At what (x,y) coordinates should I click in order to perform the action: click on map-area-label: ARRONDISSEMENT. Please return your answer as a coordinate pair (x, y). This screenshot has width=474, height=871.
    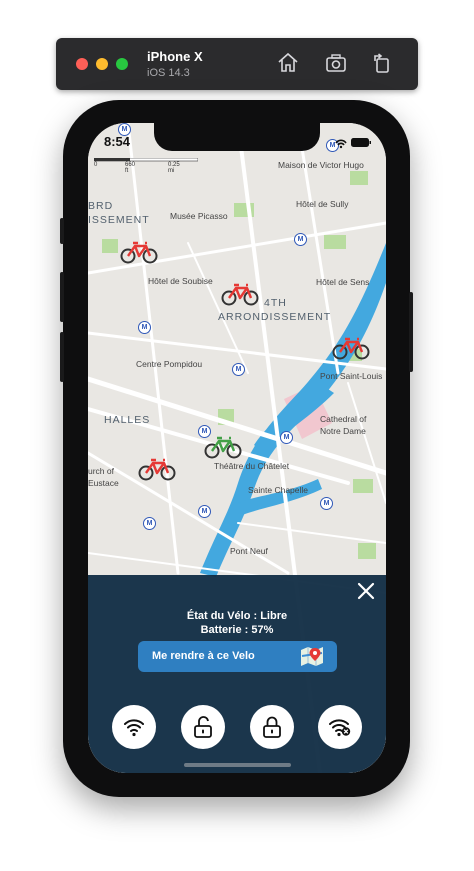
    Looking at the image, I should click on (275, 317).